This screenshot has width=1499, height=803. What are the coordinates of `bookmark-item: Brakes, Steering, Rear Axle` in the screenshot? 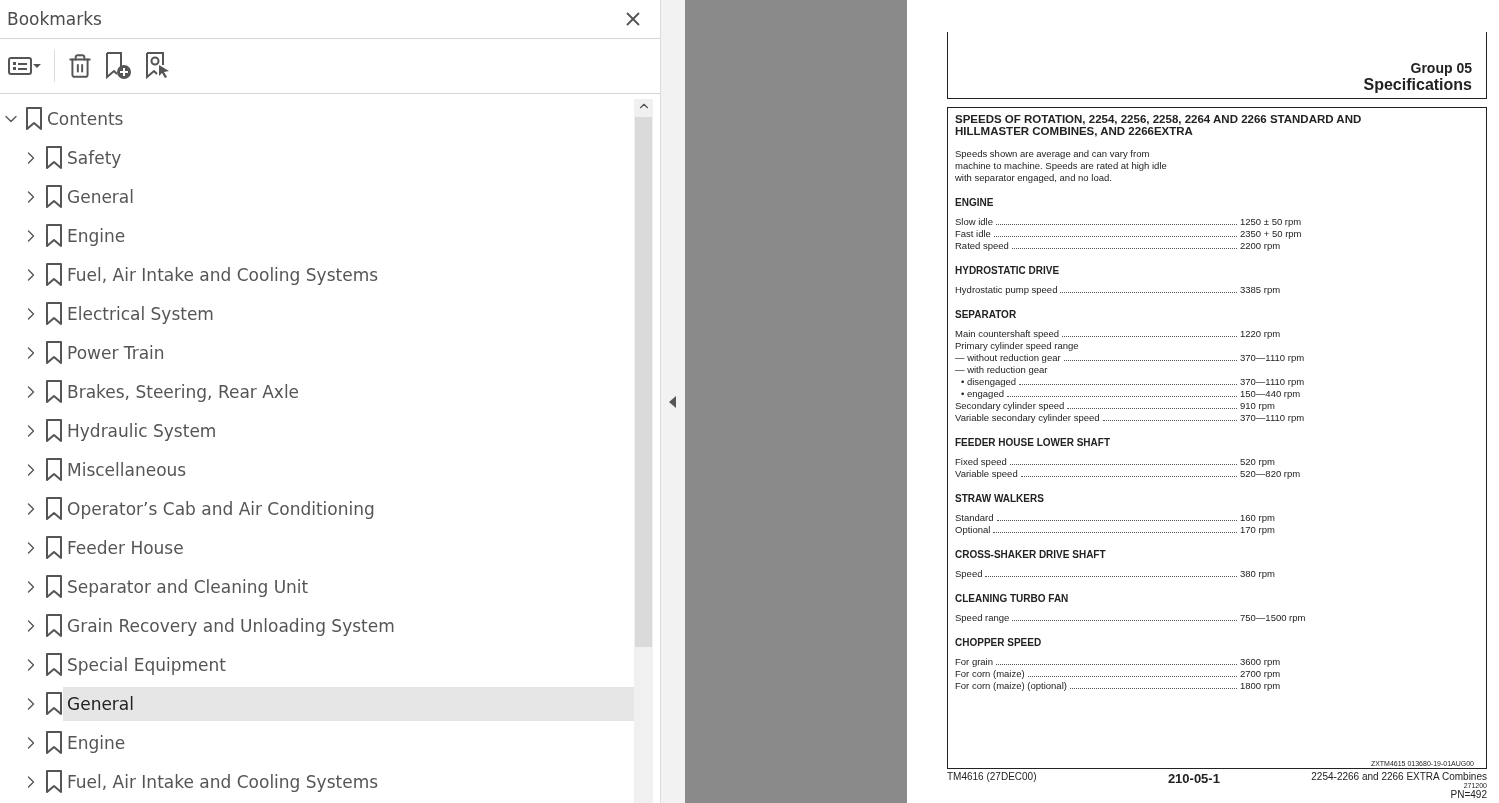 It's located at (348, 391).